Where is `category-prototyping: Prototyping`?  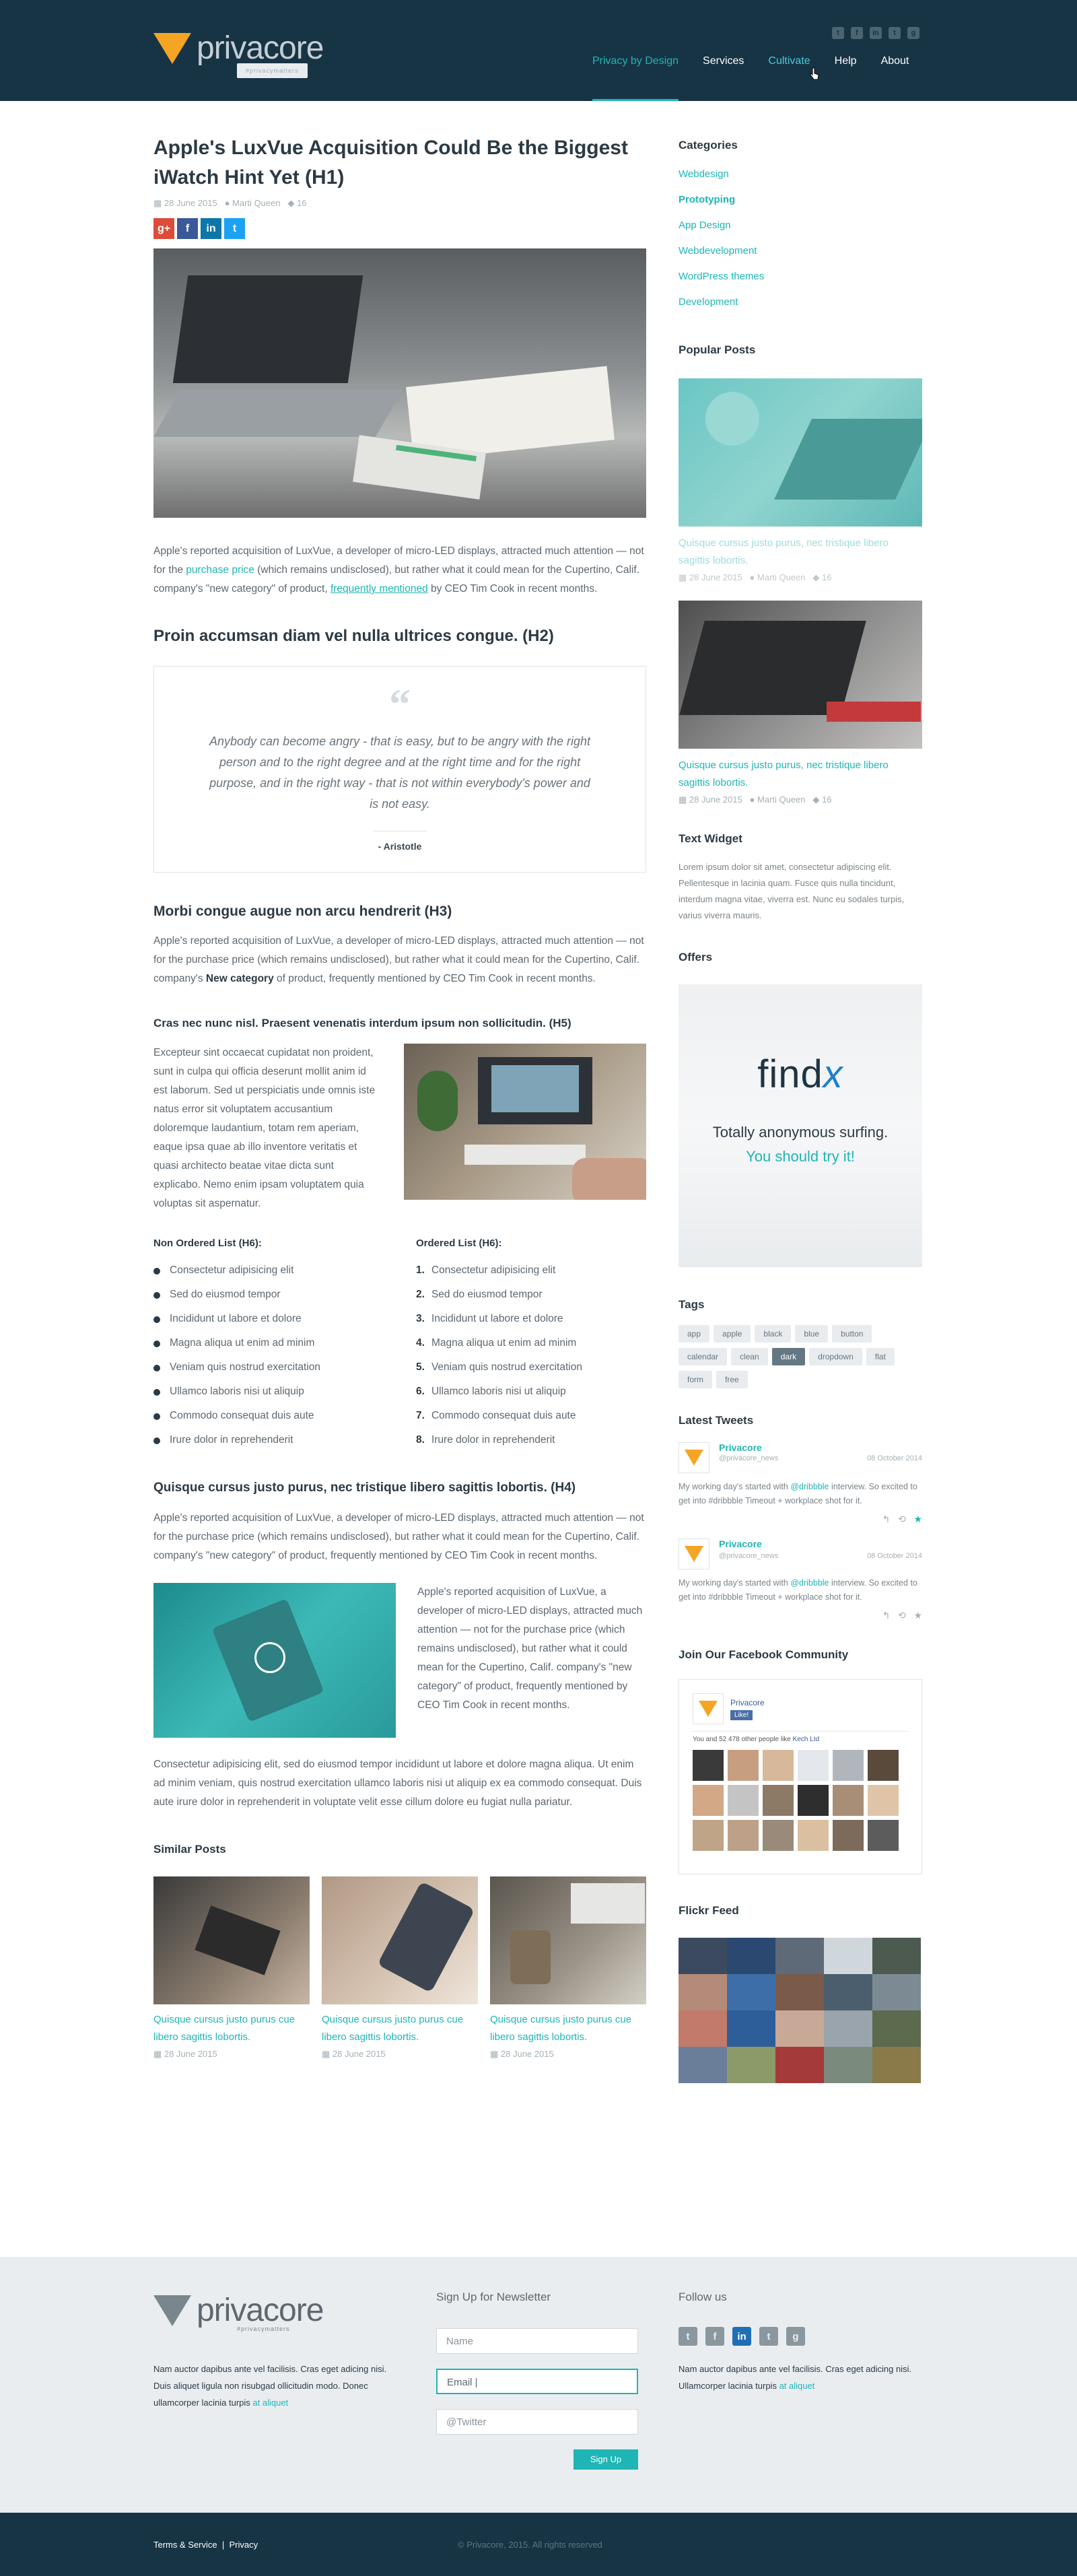
category-prototyping: Prototyping is located at coordinates (800, 200).